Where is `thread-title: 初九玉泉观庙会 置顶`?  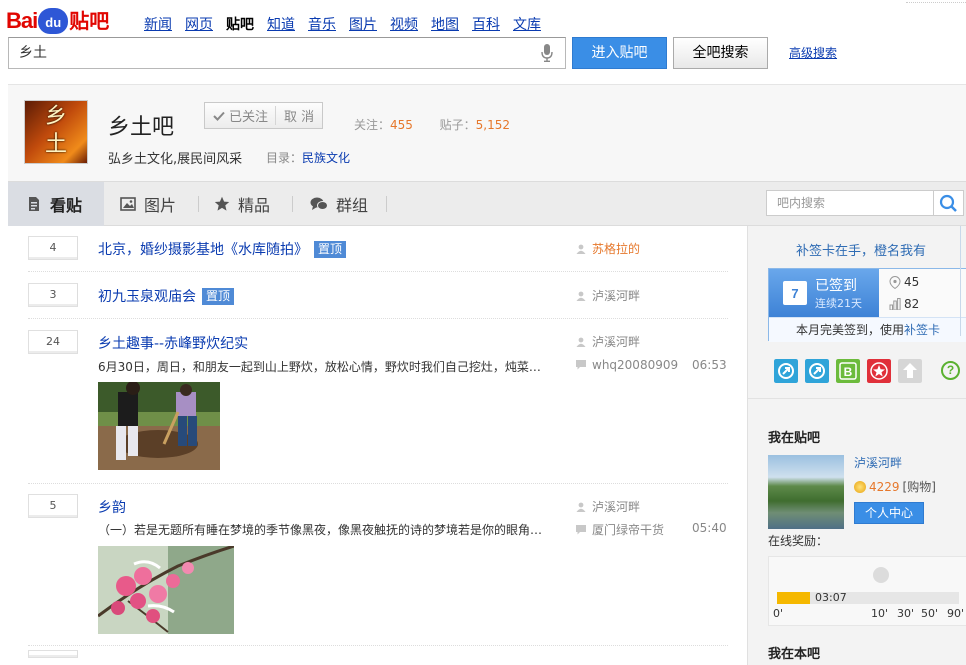 thread-title: 初九玉泉观庙会 置顶 is located at coordinates (166, 296).